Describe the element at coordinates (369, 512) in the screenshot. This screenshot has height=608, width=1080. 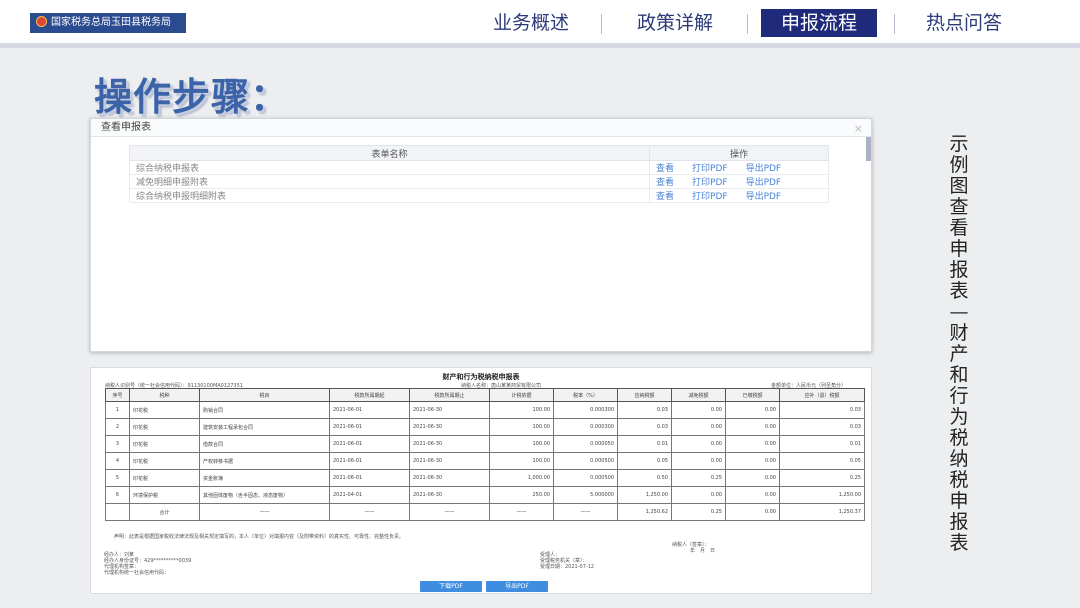
I see `cell-start: ——` at that location.